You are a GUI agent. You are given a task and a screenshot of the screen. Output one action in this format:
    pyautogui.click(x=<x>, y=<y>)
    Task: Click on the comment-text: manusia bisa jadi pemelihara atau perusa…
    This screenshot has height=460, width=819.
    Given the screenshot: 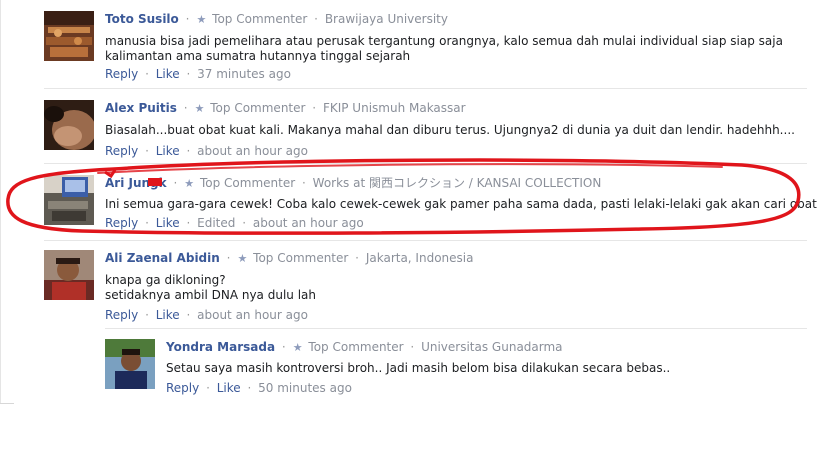 What is the action you would take?
    pyautogui.click(x=444, y=48)
    